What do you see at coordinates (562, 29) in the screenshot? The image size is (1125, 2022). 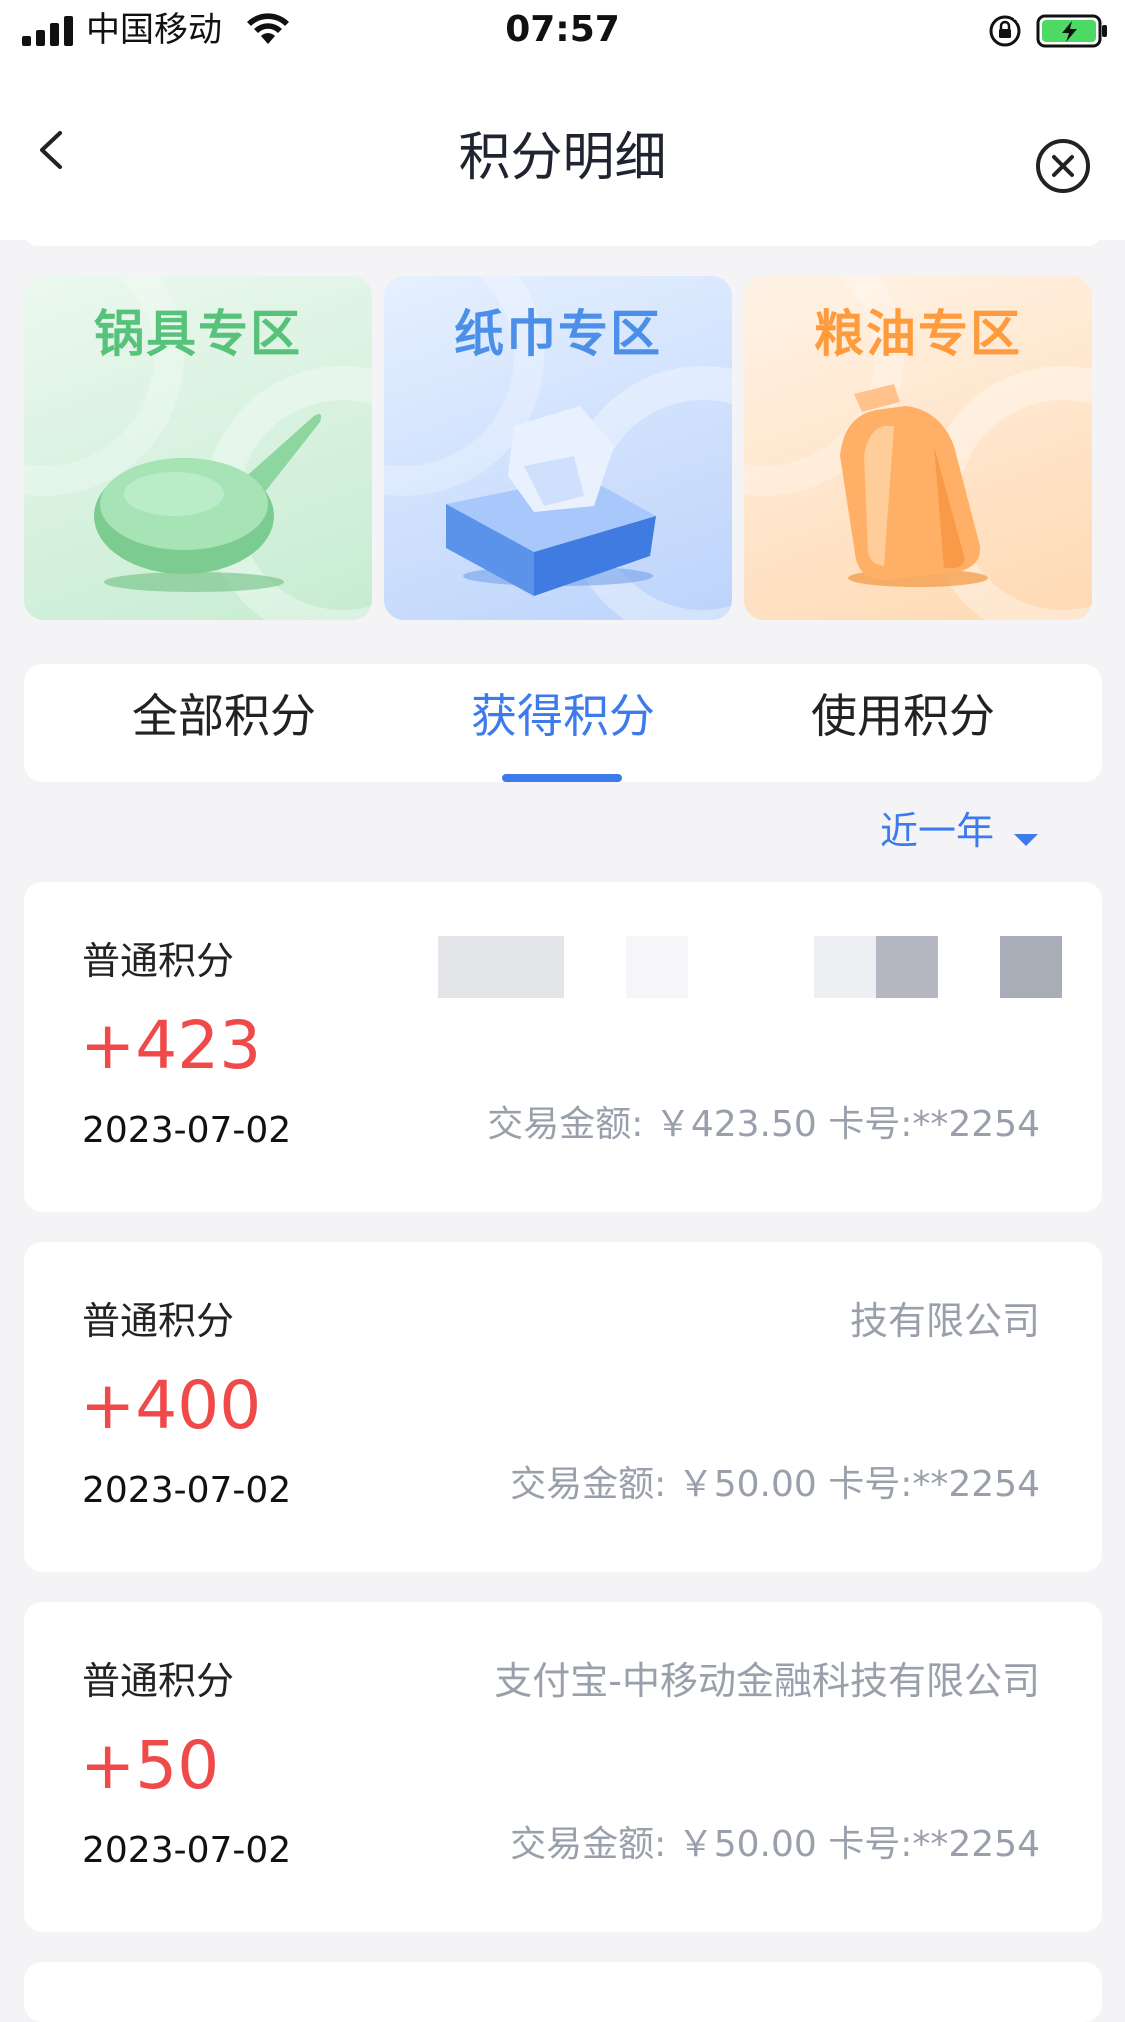 I see `clock: 07:57` at bounding box center [562, 29].